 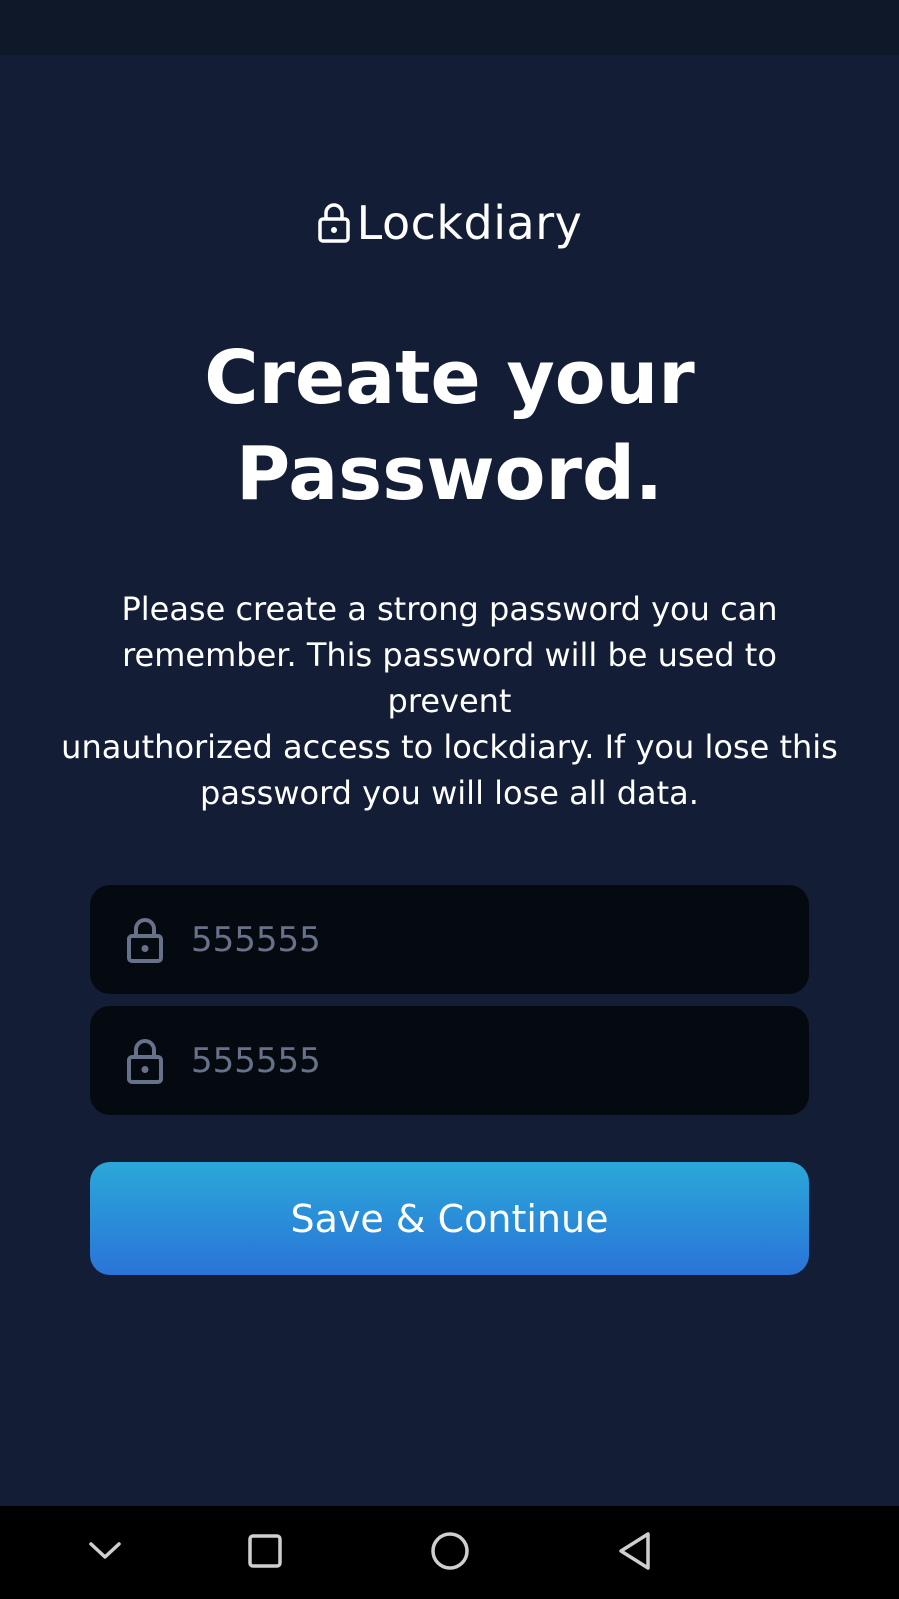 I want to click on password-input, so click(x=471, y=939).